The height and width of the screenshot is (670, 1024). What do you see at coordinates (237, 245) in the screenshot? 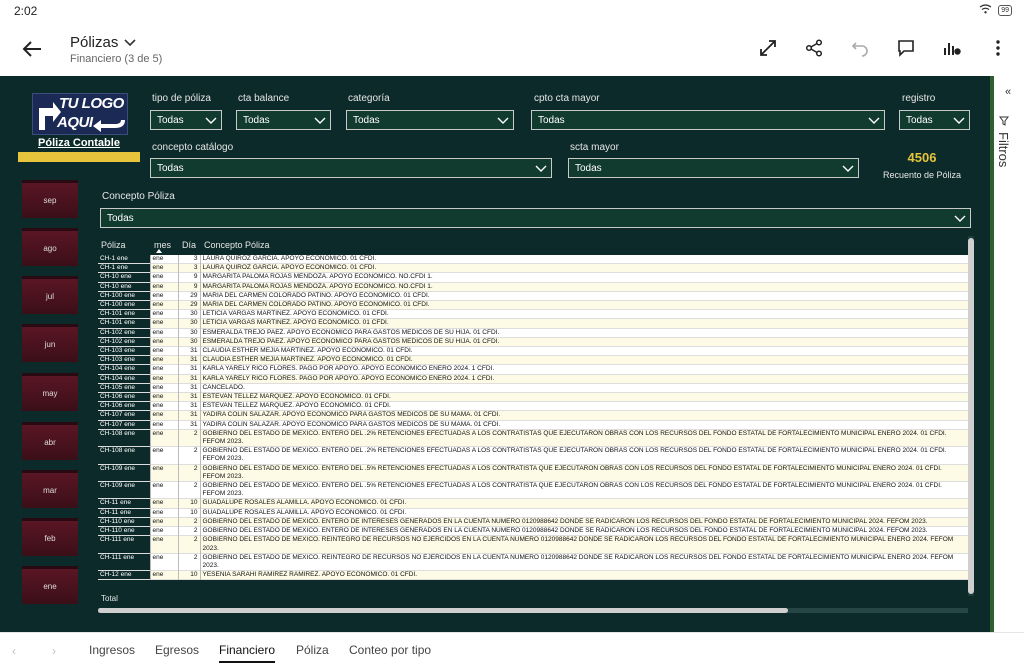
I see `header-concepto: Concepto Póliza` at bounding box center [237, 245].